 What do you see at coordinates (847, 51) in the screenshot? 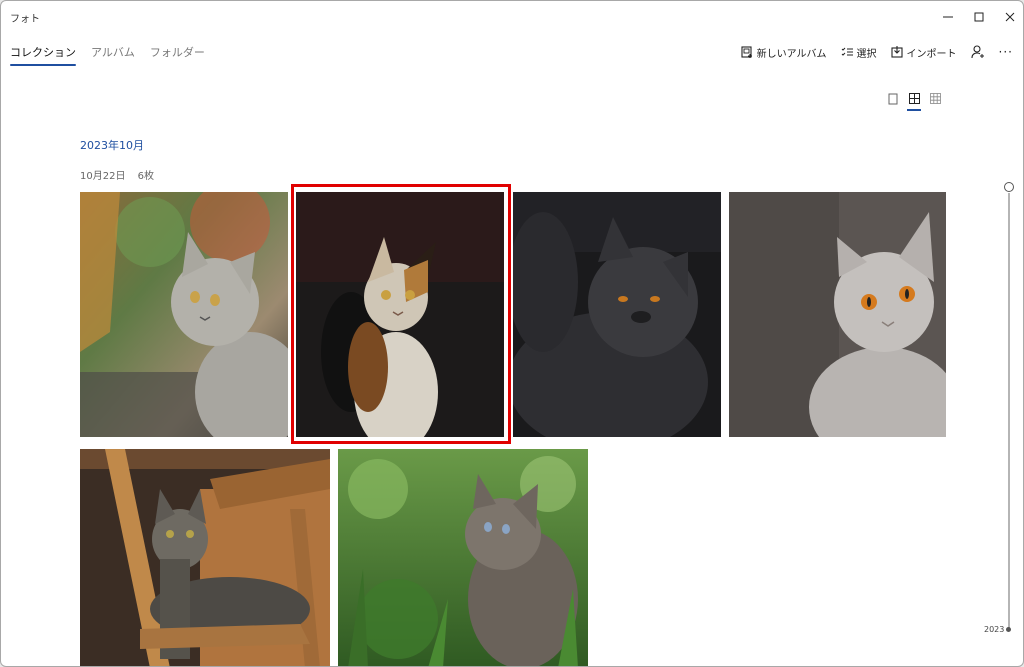
I see `select-icon` at bounding box center [847, 51].